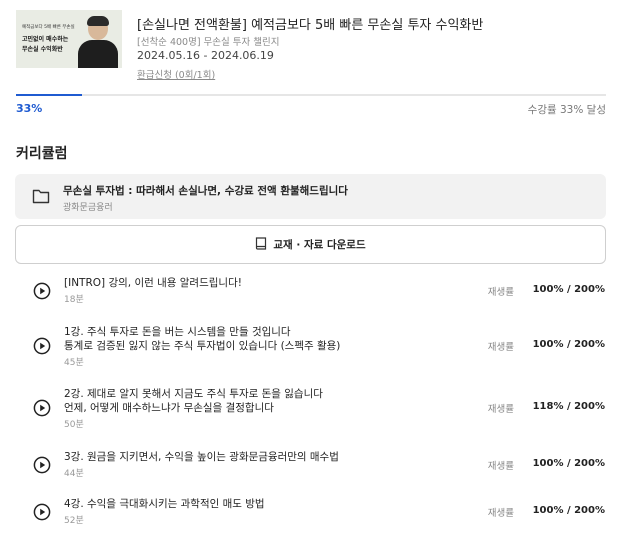  I want to click on lesson-duration: 50분, so click(74, 425).